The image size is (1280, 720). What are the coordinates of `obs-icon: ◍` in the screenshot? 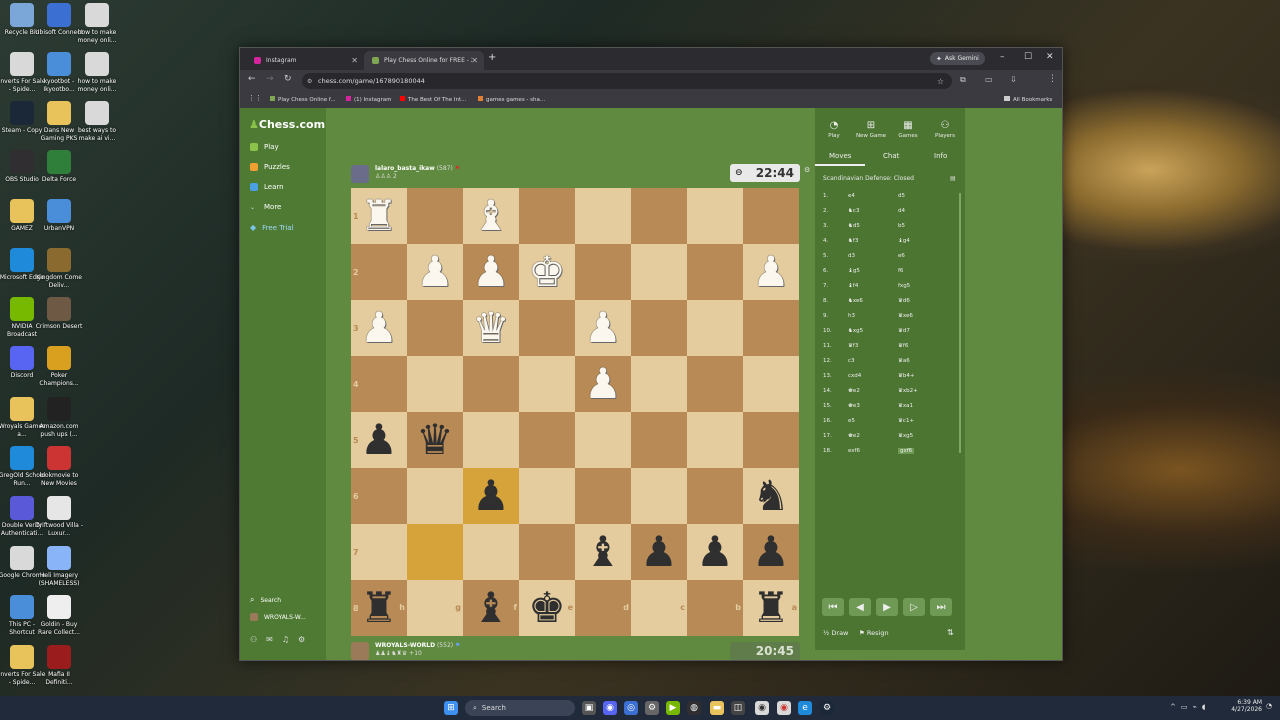 It's located at (694, 708).